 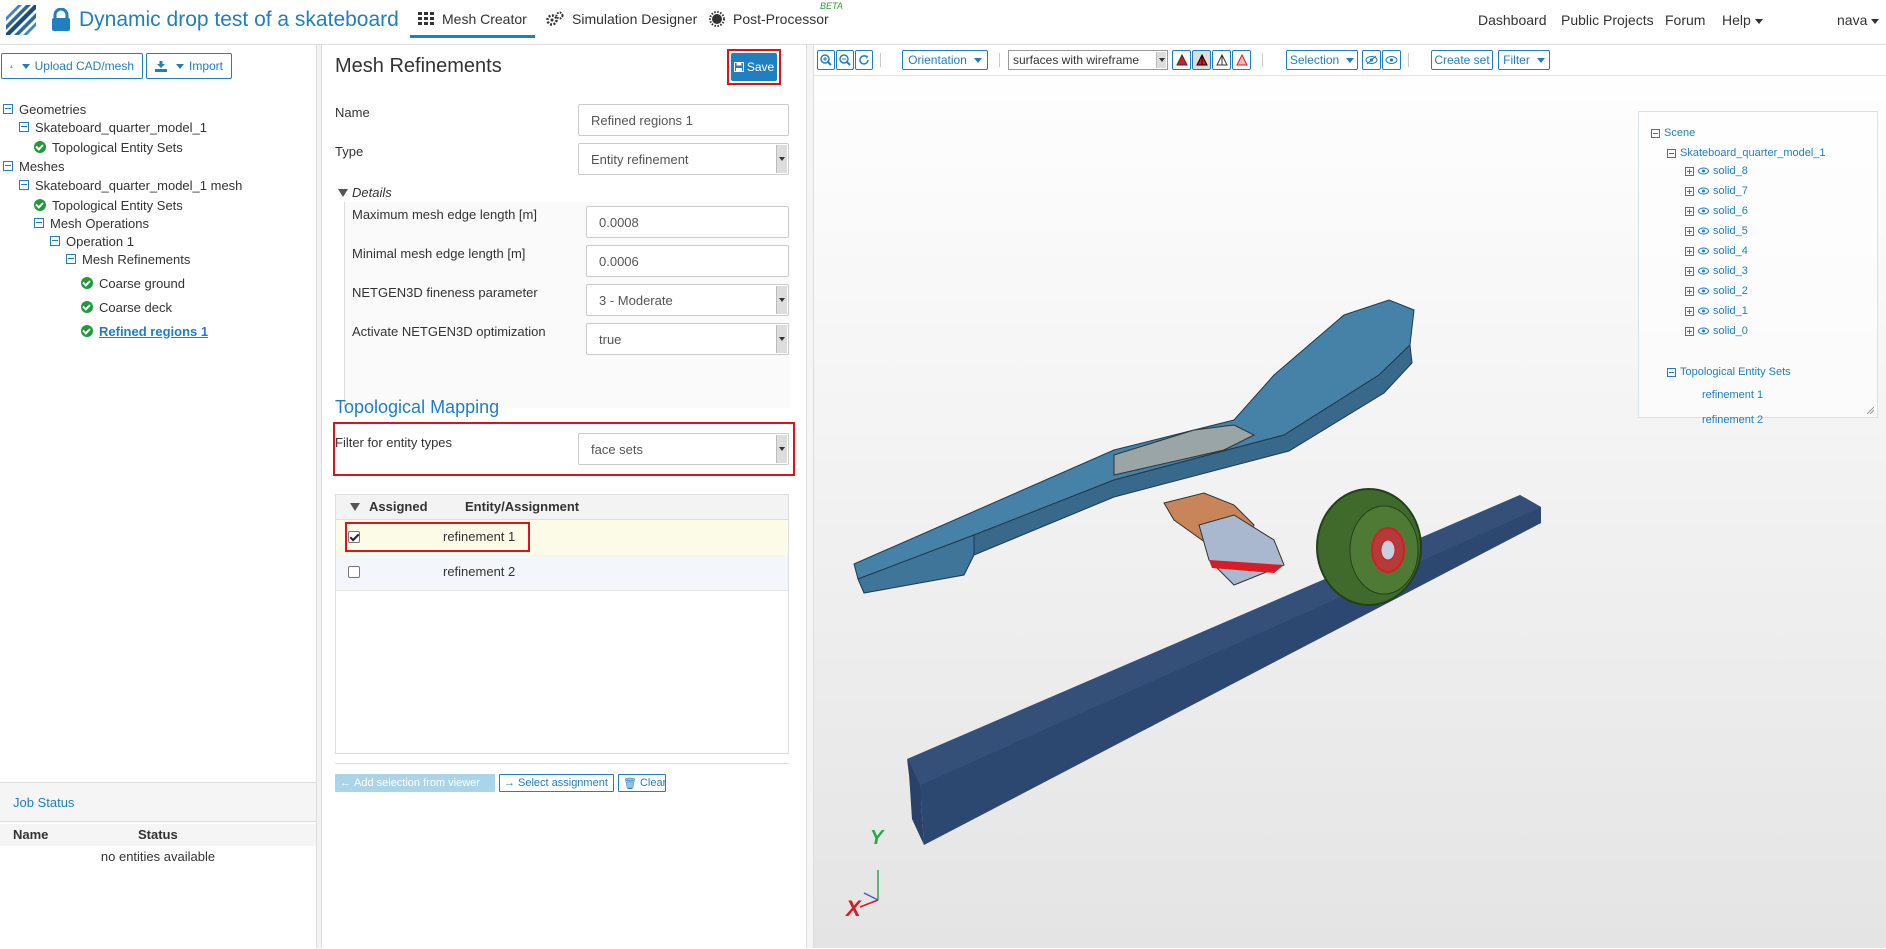 What do you see at coordinates (108, 147) in the screenshot?
I see `tree-node-geometry-sets: Topological Entity Sets` at bounding box center [108, 147].